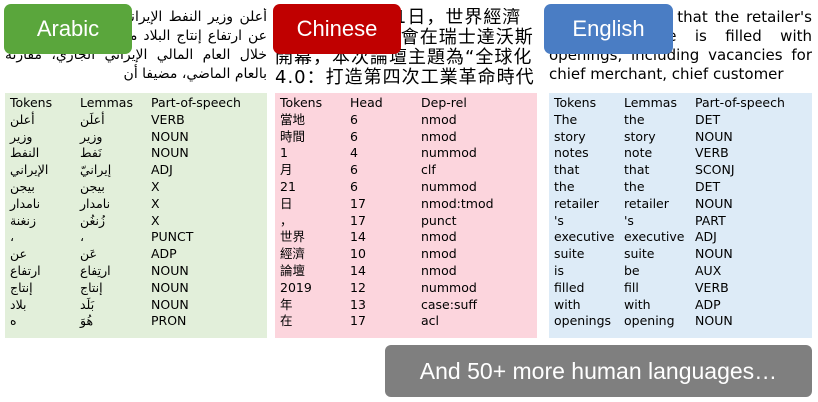 The height and width of the screenshot is (402, 818). Describe the element at coordinates (293, 237) in the screenshot. I see `table-cell: 世界` at that location.